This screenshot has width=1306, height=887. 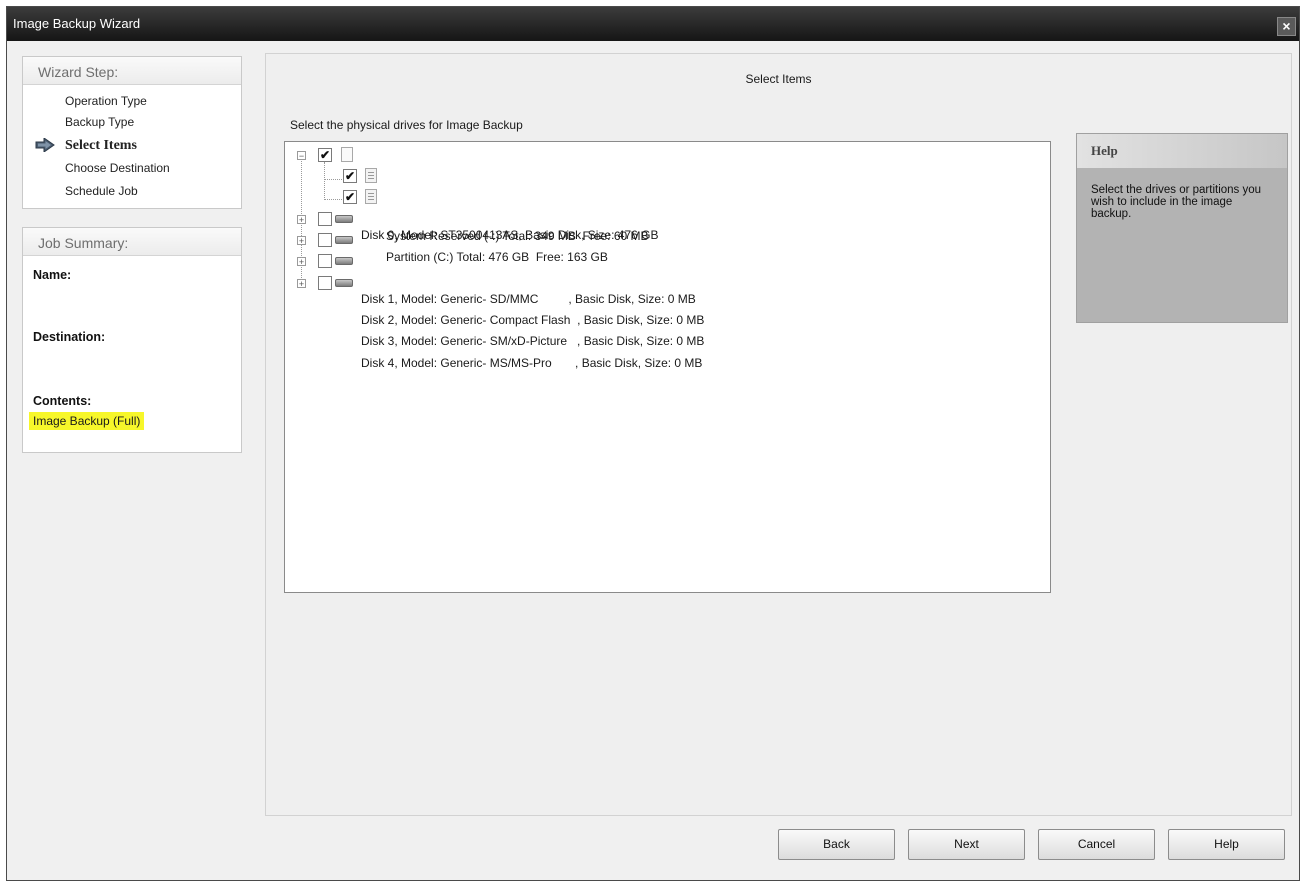 What do you see at coordinates (117, 168) in the screenshot?
I see `step-label: Choose Destination` at bounding box center [117, 168].